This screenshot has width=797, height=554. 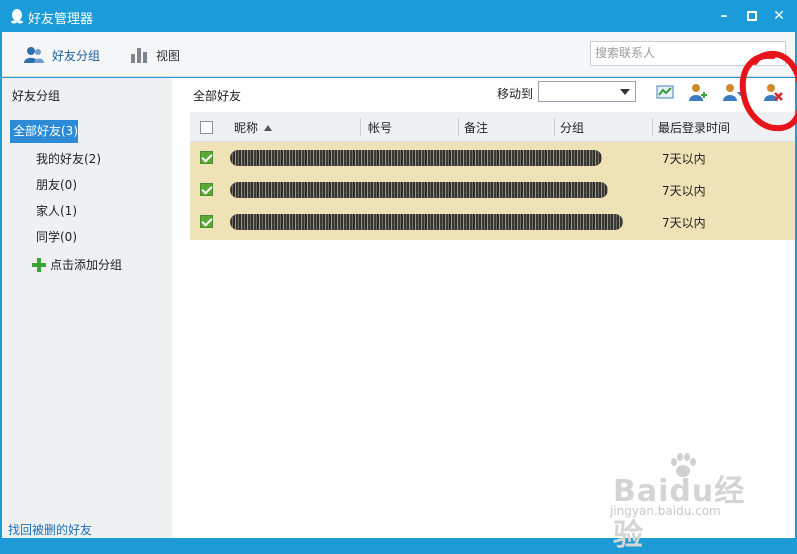 What do you see at coordinates (724, 16) in the screenshot?
I see `minimize-button: –` at bounding box center [724, 16].